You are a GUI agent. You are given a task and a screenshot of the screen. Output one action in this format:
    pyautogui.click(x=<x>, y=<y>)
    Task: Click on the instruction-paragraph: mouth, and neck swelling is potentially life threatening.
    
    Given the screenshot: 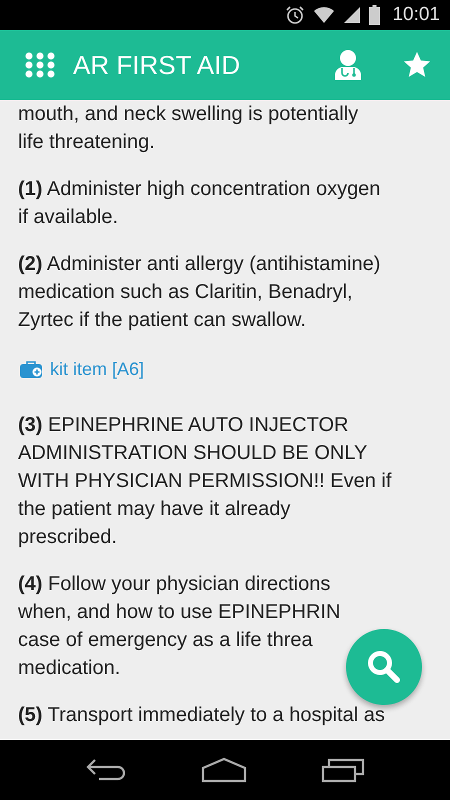 What is the action you would take?
    pyautogui.click(x=188, y=128)
    